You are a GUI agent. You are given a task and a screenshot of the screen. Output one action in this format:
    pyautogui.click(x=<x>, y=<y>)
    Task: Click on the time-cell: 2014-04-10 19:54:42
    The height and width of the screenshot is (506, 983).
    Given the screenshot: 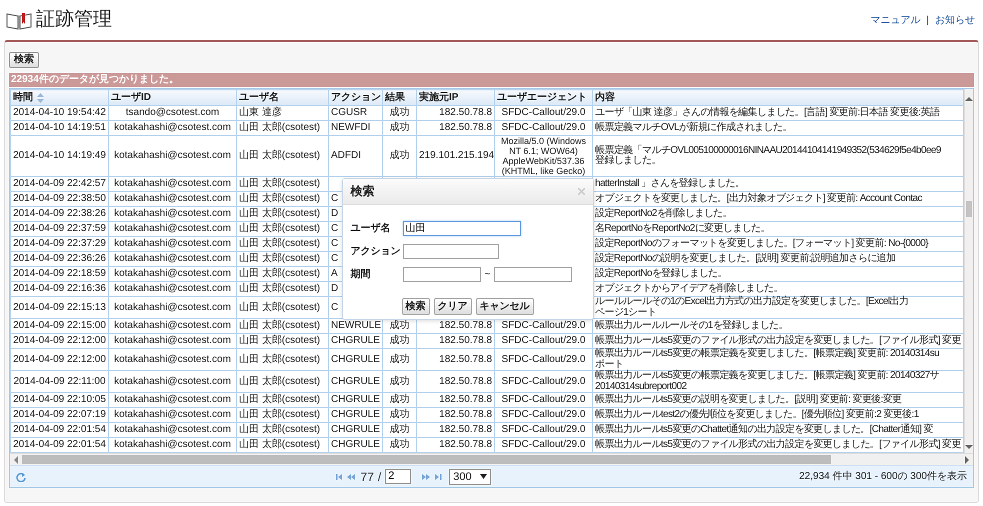 What is the action you would take?
    pyautogui.click(x=59, y=113)
    